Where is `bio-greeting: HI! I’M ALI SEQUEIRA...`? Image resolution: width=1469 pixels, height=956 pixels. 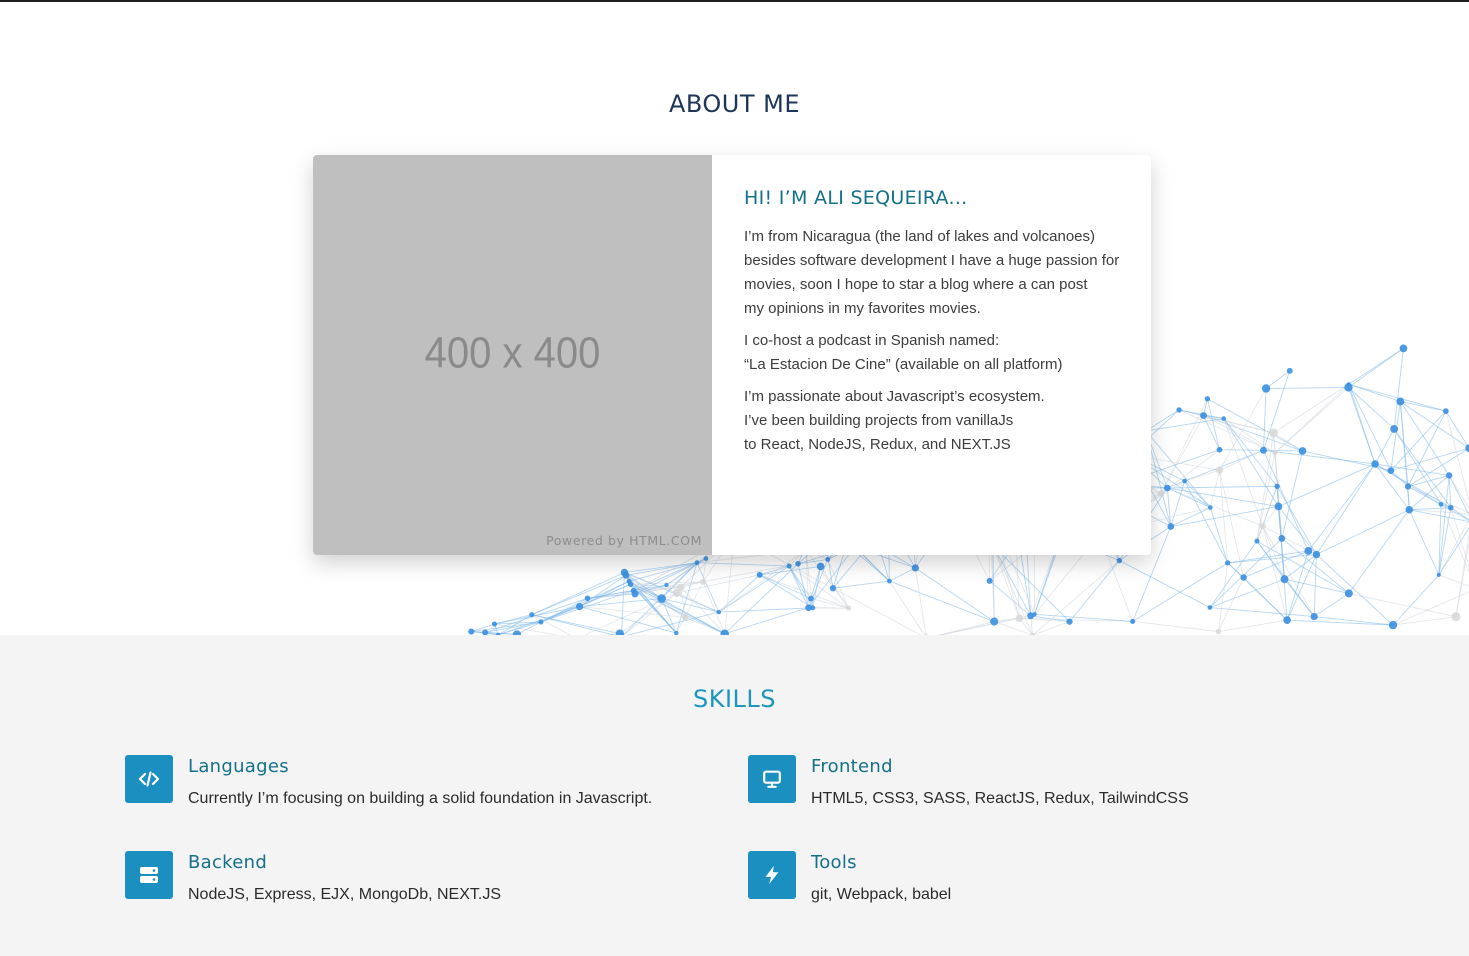
bio-greeting: HI! I’M ALI SEQUEIRA... is located at coordinates (856, 198).